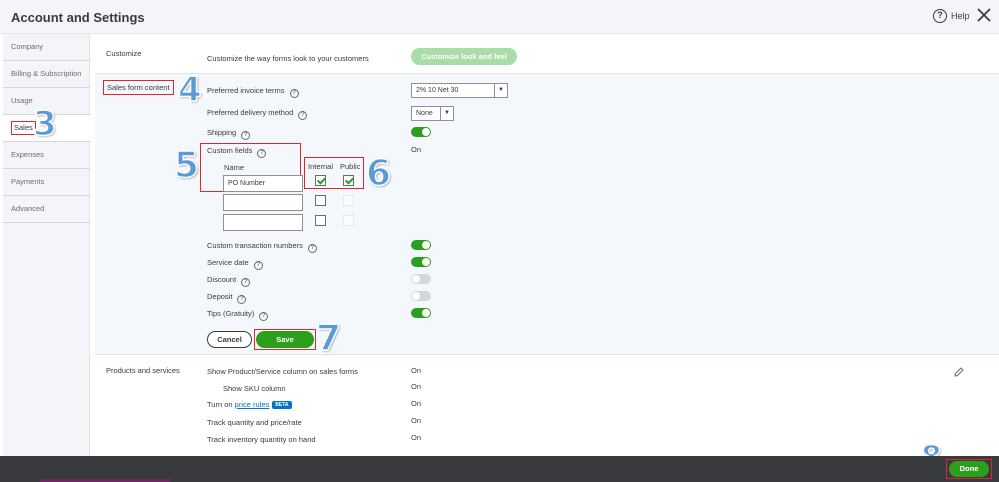 The image size is (999, 482). I want to click on callout-number: 5, so click(186, 165).